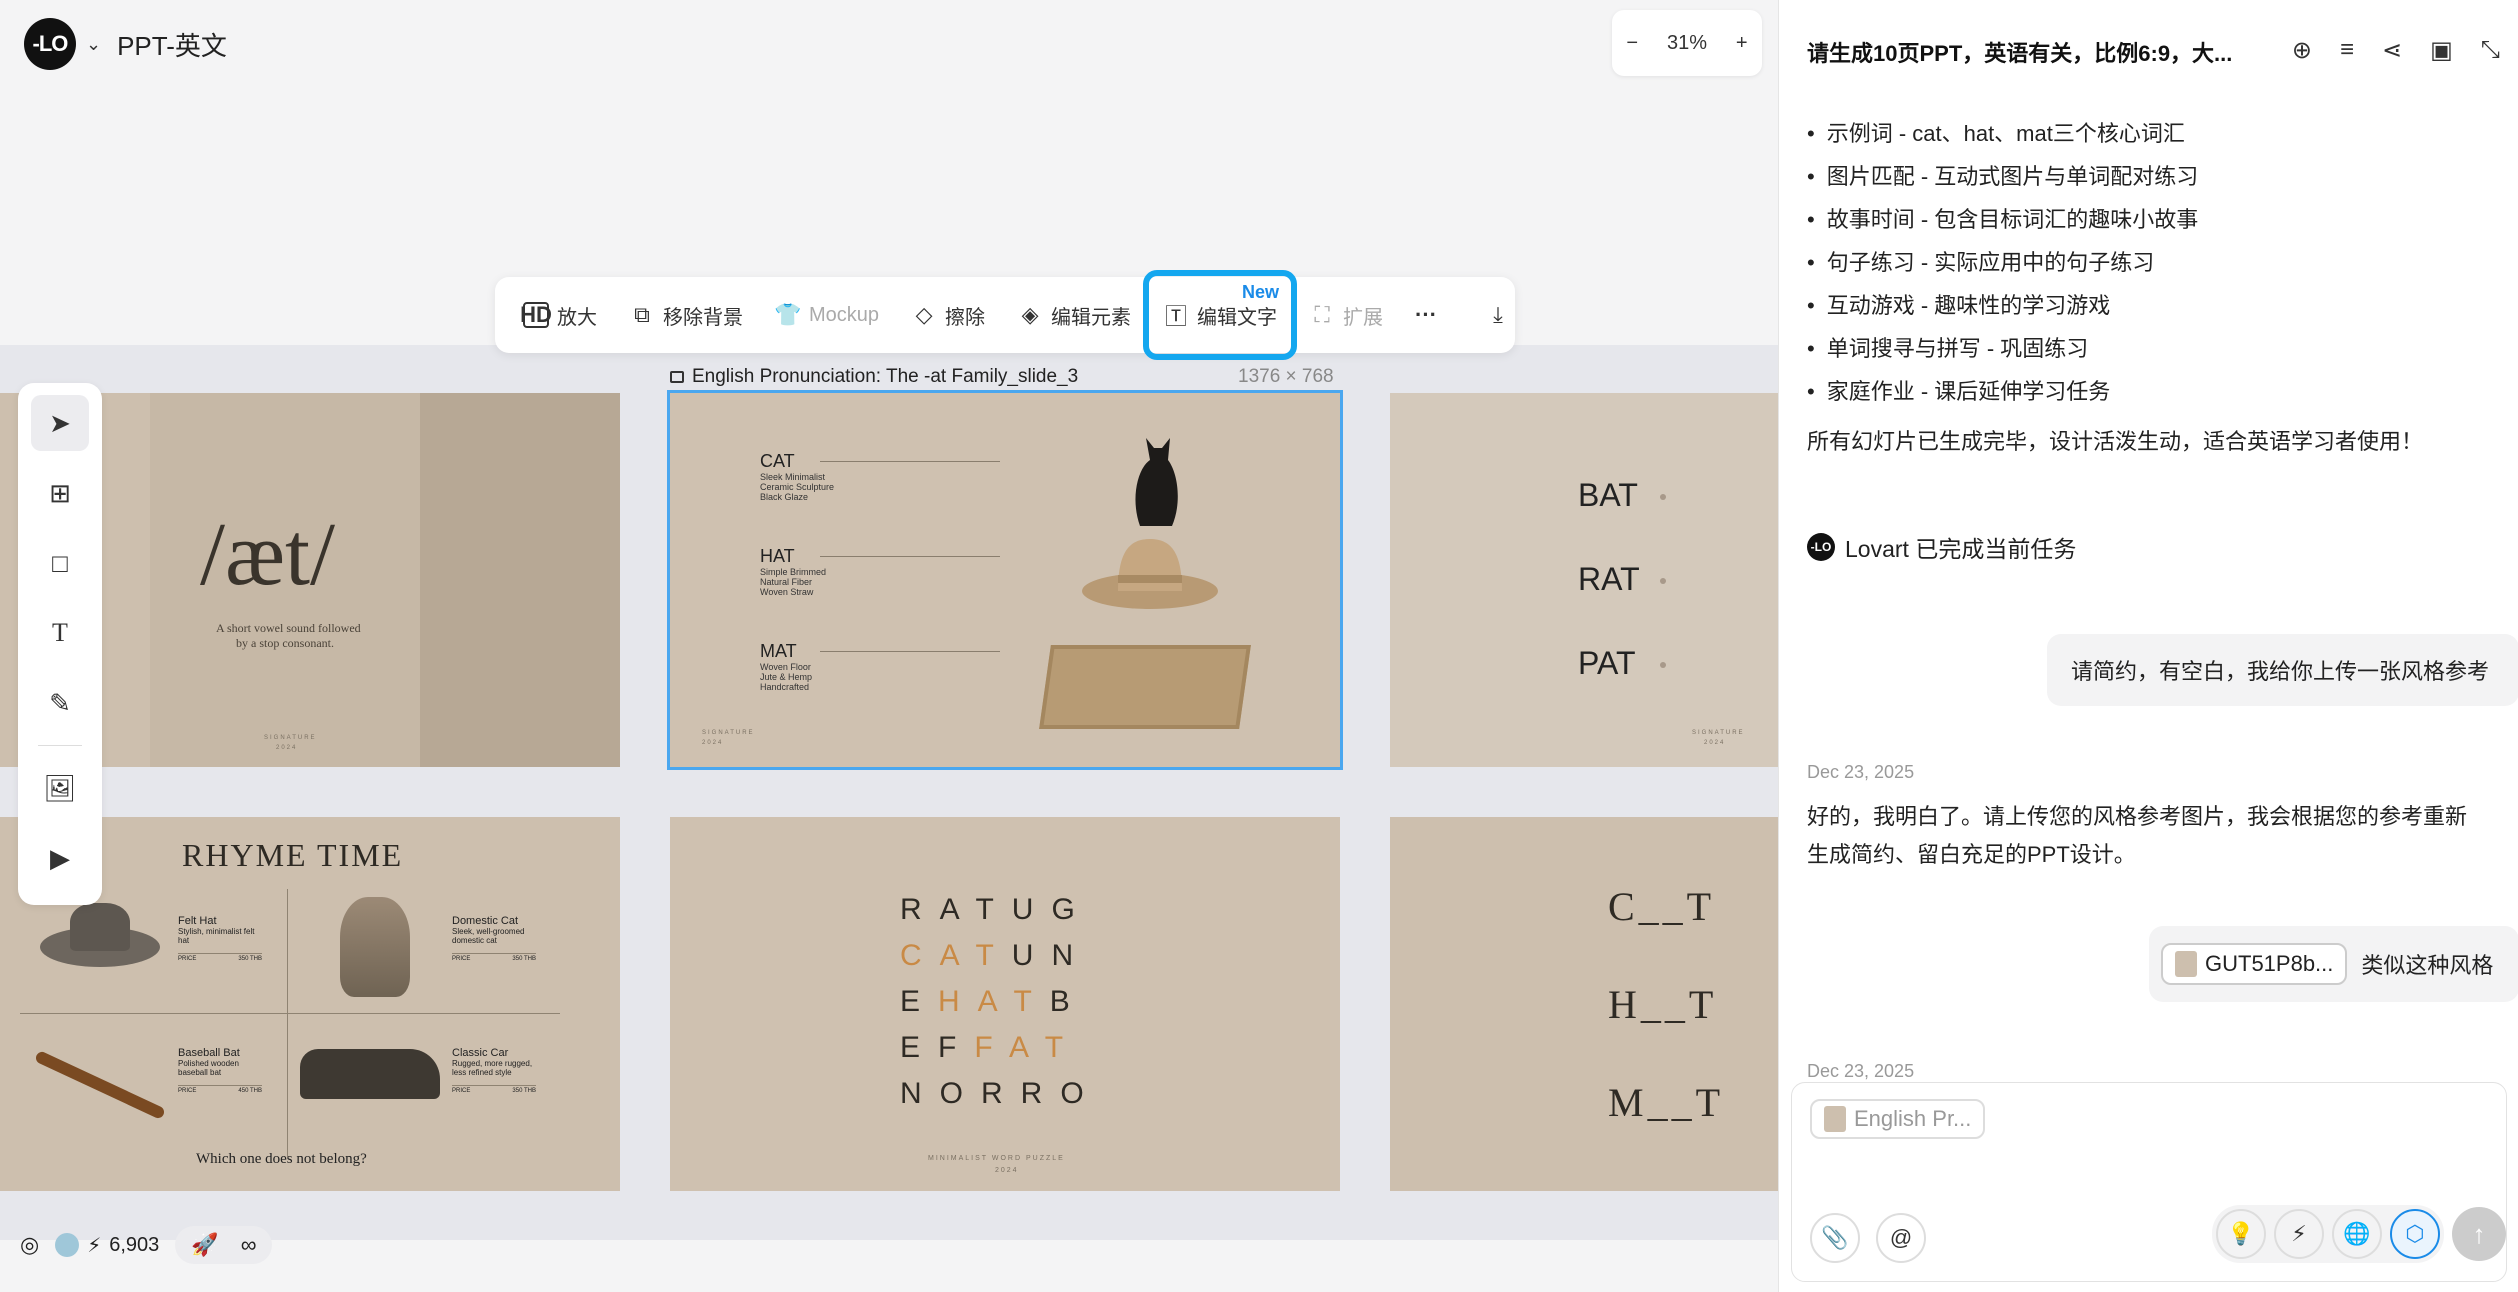  I want to click on remove-bg-label: 移除背景, so click(703, 317).